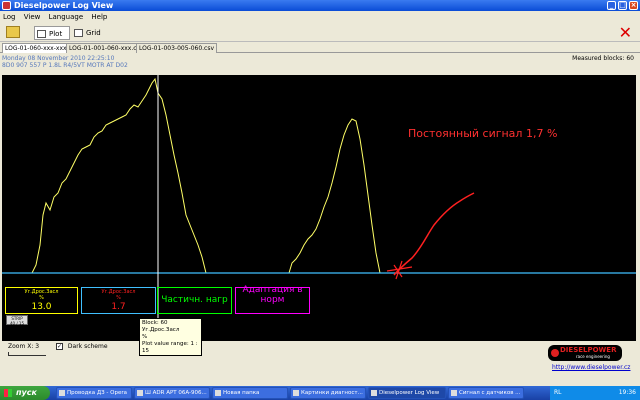  I want to click on tab-grid: Grid, so click(90, 33).